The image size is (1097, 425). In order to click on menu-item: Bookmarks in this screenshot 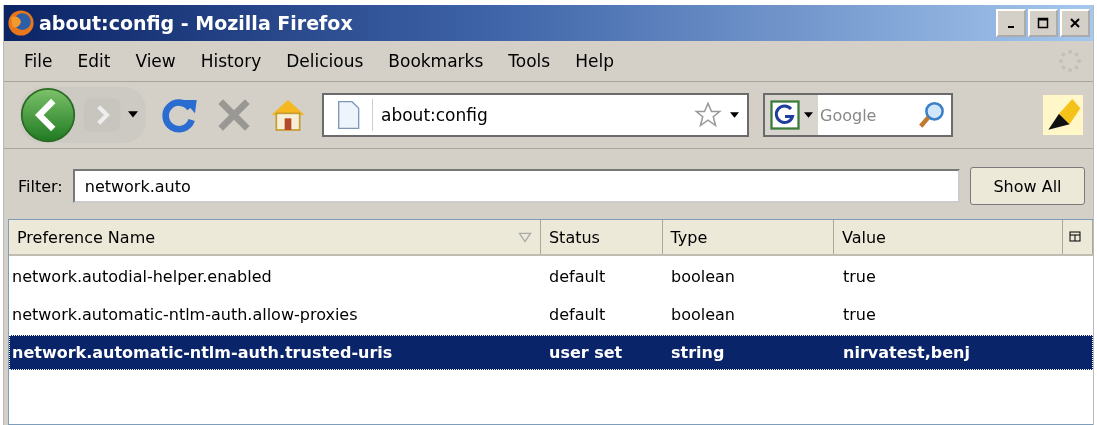, I will do `click(436, 61)`.